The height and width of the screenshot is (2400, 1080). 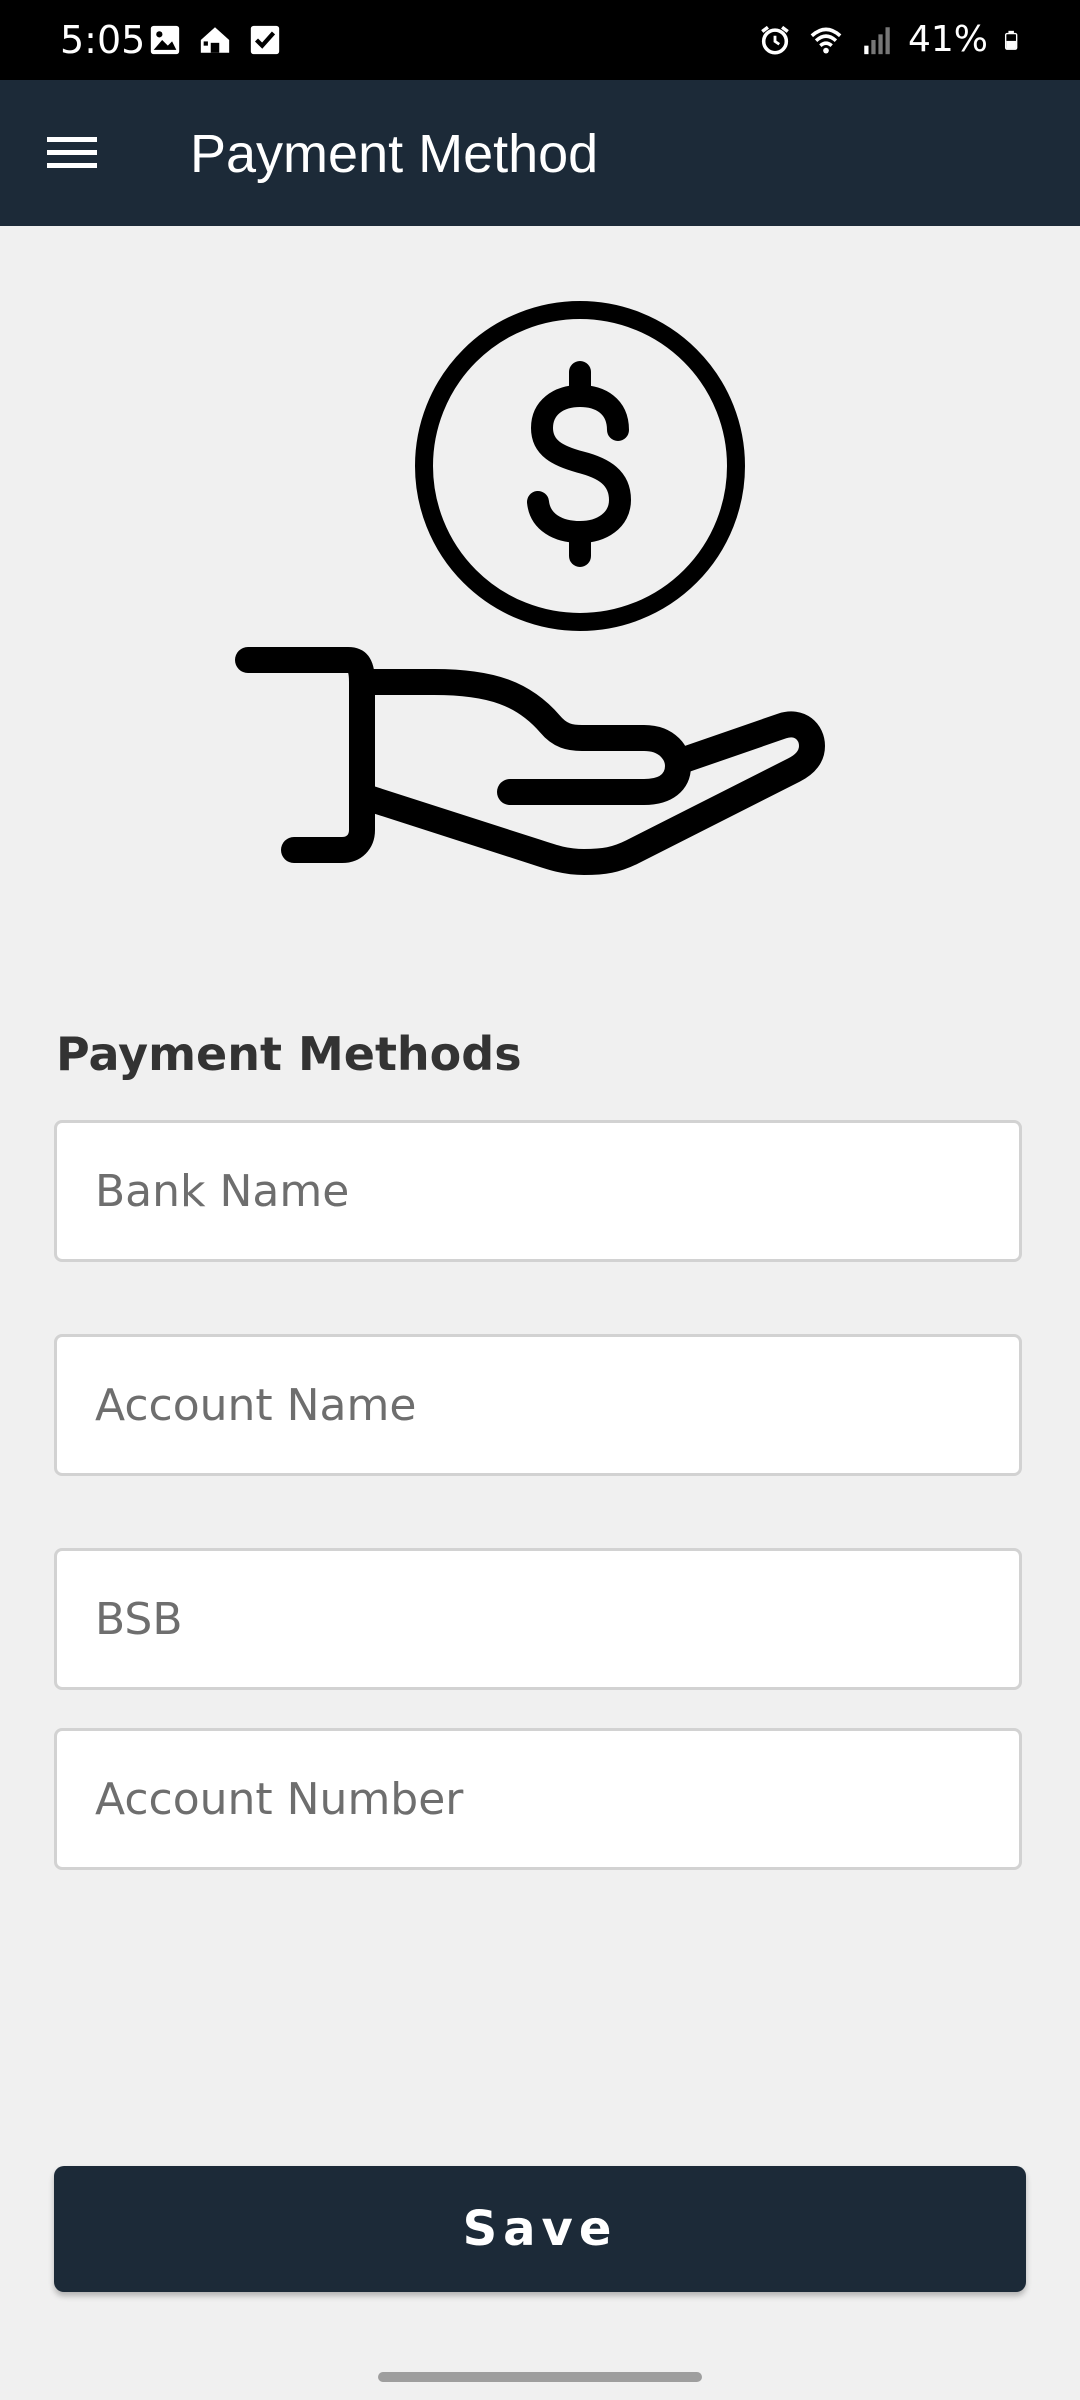 What do you see at coordinates (540, 2377) in the screenshot?
I see `home-indicator` at bounding box center [540, 2377].